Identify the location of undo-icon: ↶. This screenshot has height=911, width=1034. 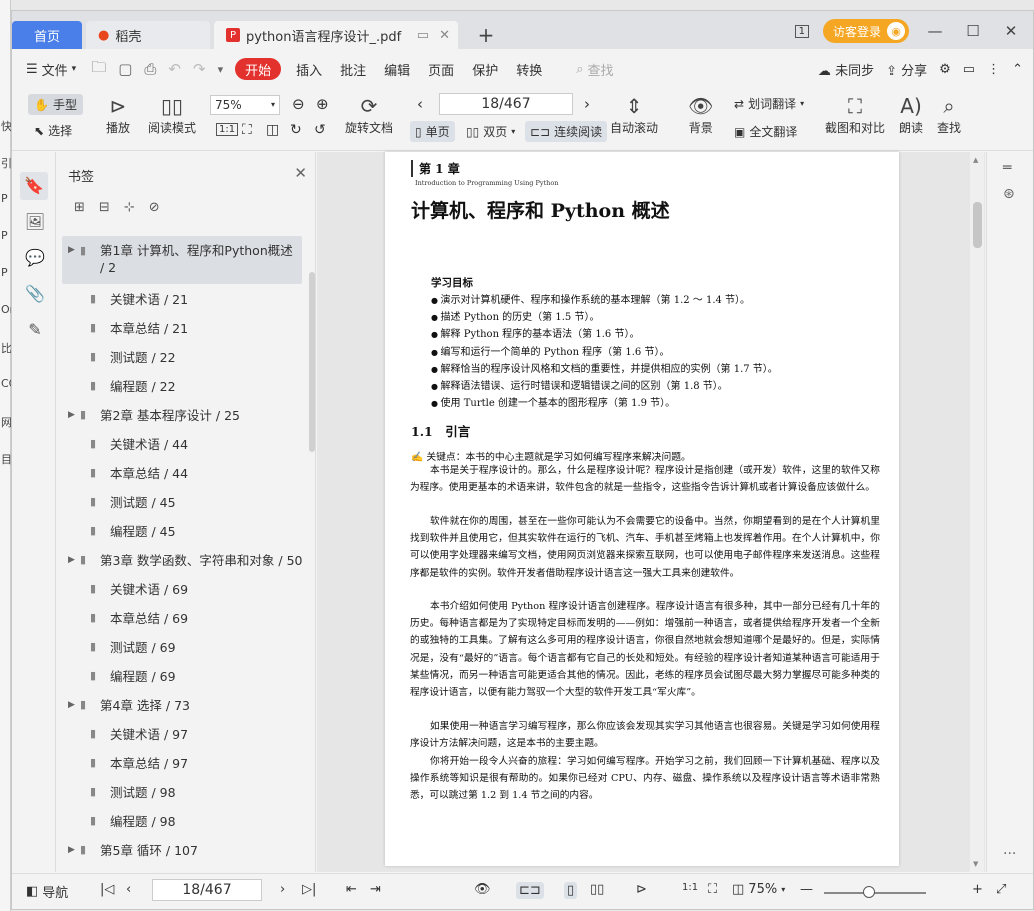
(174, 69).